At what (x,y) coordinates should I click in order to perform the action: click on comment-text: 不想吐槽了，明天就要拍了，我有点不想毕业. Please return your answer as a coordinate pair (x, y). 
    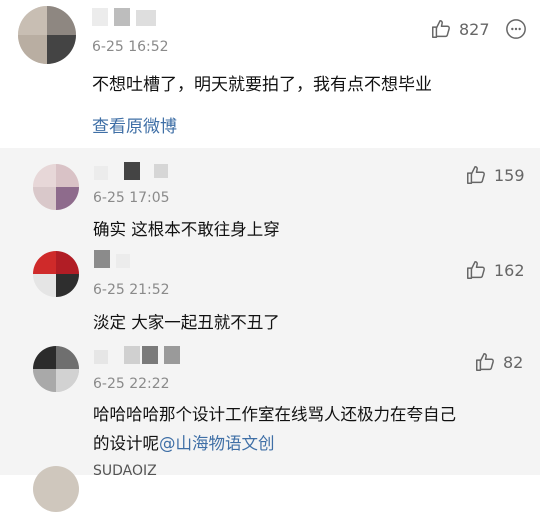
    Looking at the image, I should click on (262, 85).